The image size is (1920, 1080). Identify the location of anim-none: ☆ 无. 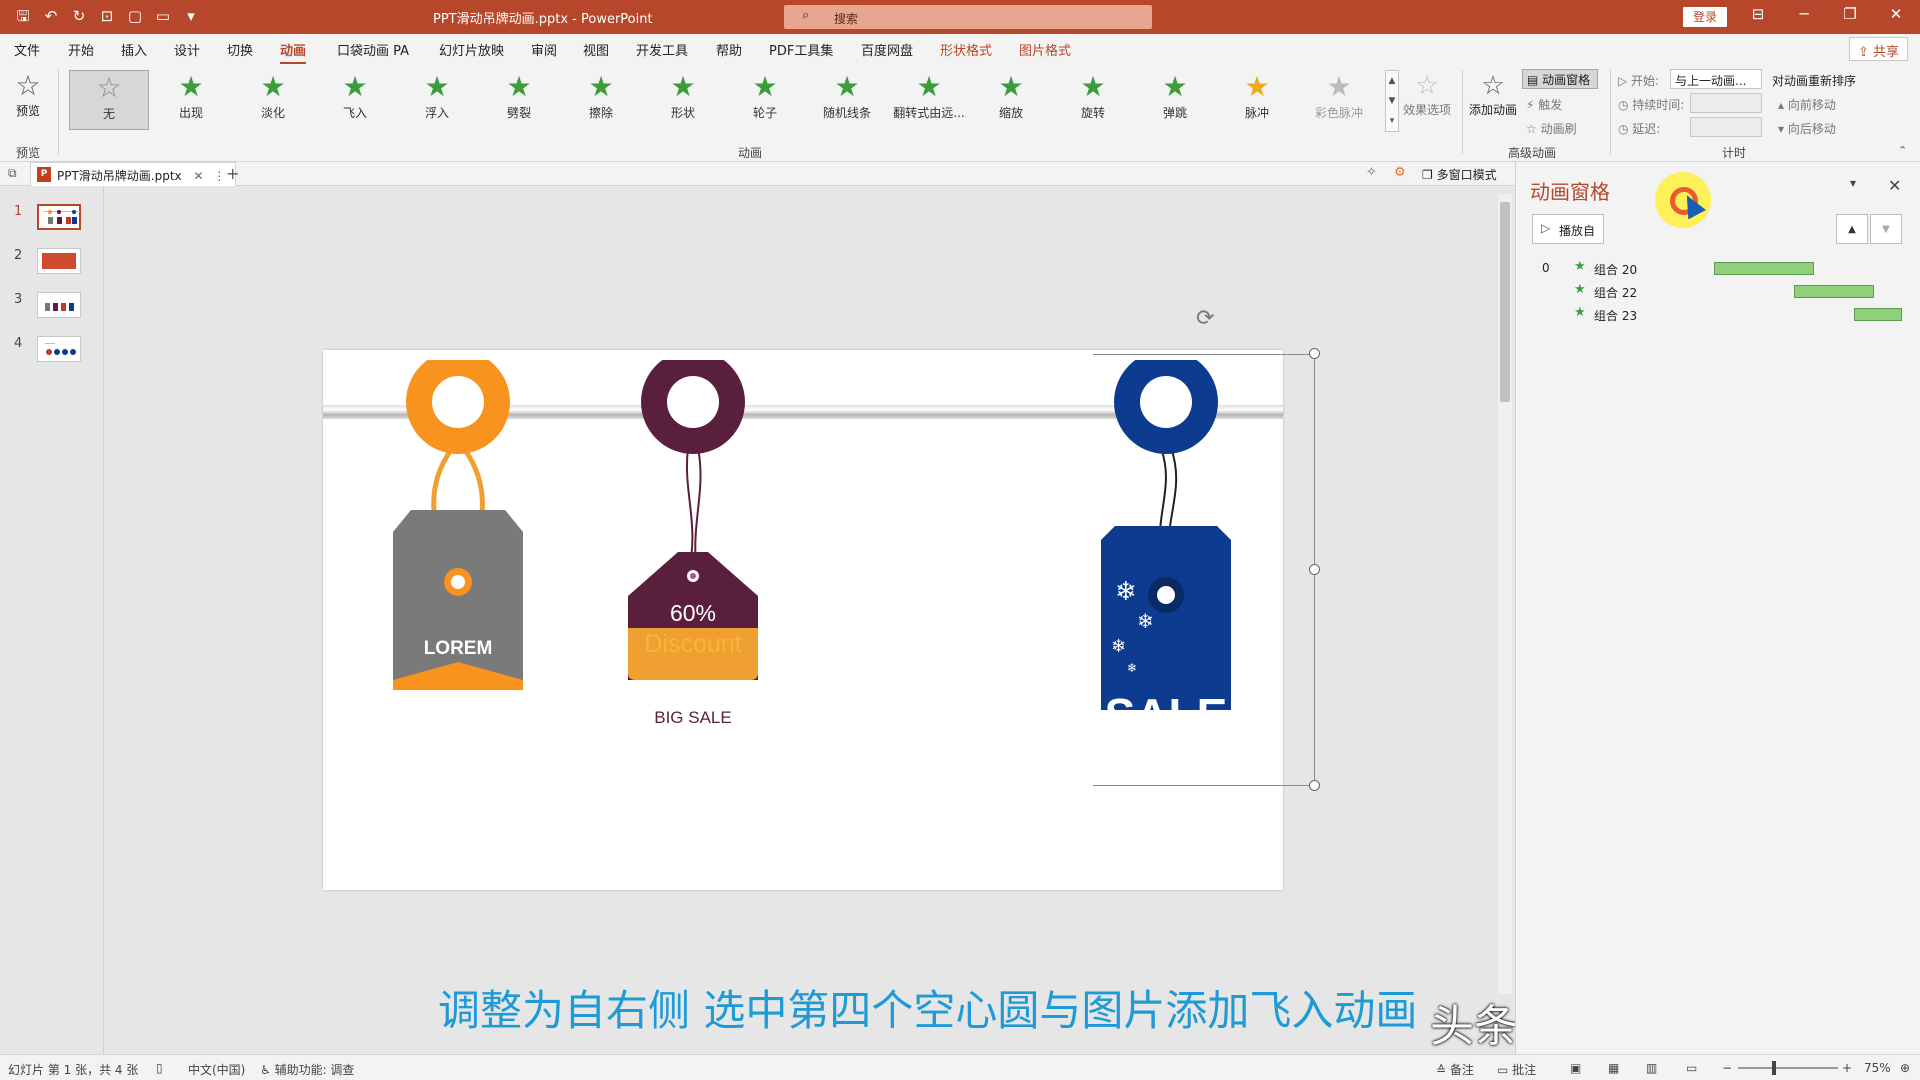
(109, 100).